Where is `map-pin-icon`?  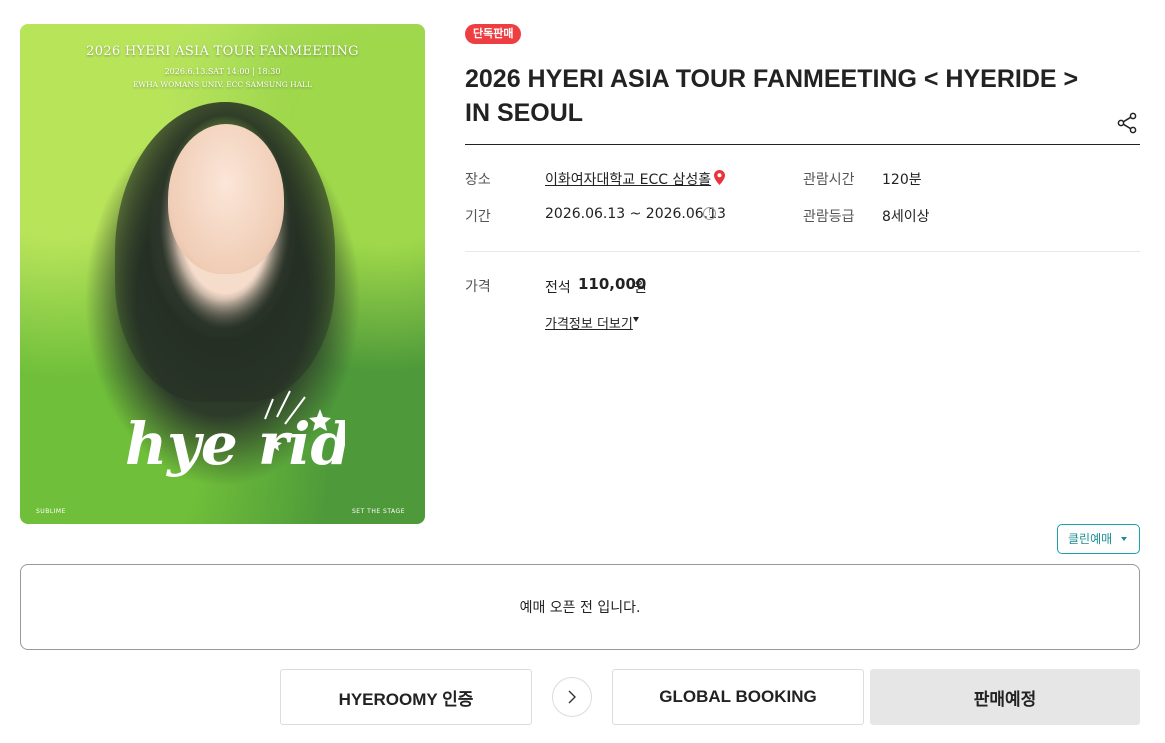 map-pin-icon is located at coordinates (719, 177).